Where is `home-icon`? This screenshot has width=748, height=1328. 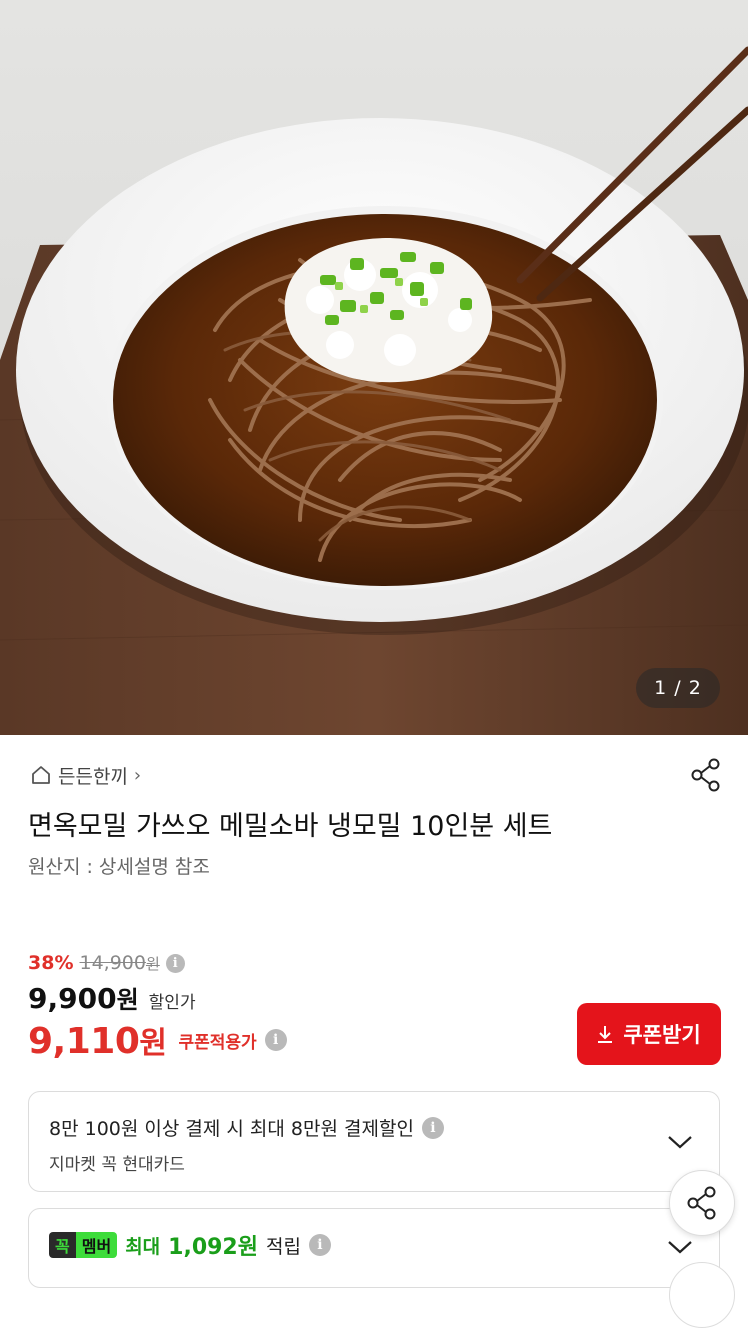
home-icon is located at coordinates (41, 775).